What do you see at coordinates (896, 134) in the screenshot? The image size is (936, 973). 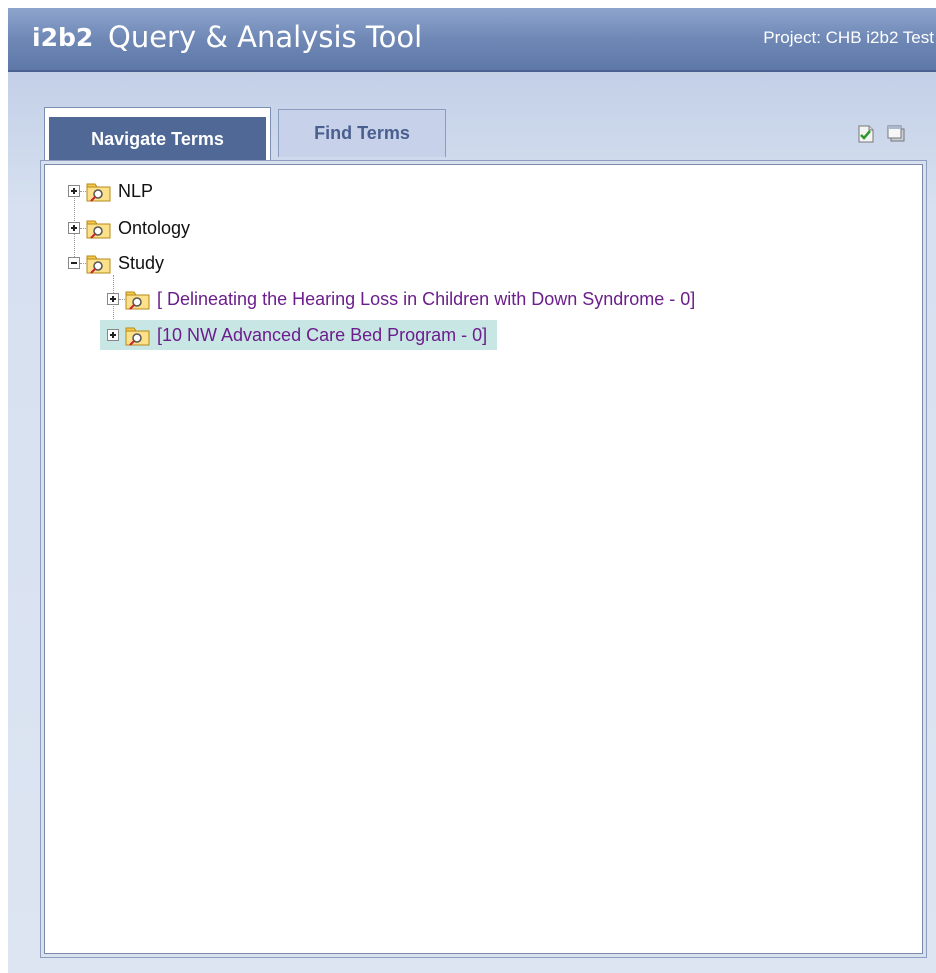 I see `window-icon` at bounding box center [896, 134].